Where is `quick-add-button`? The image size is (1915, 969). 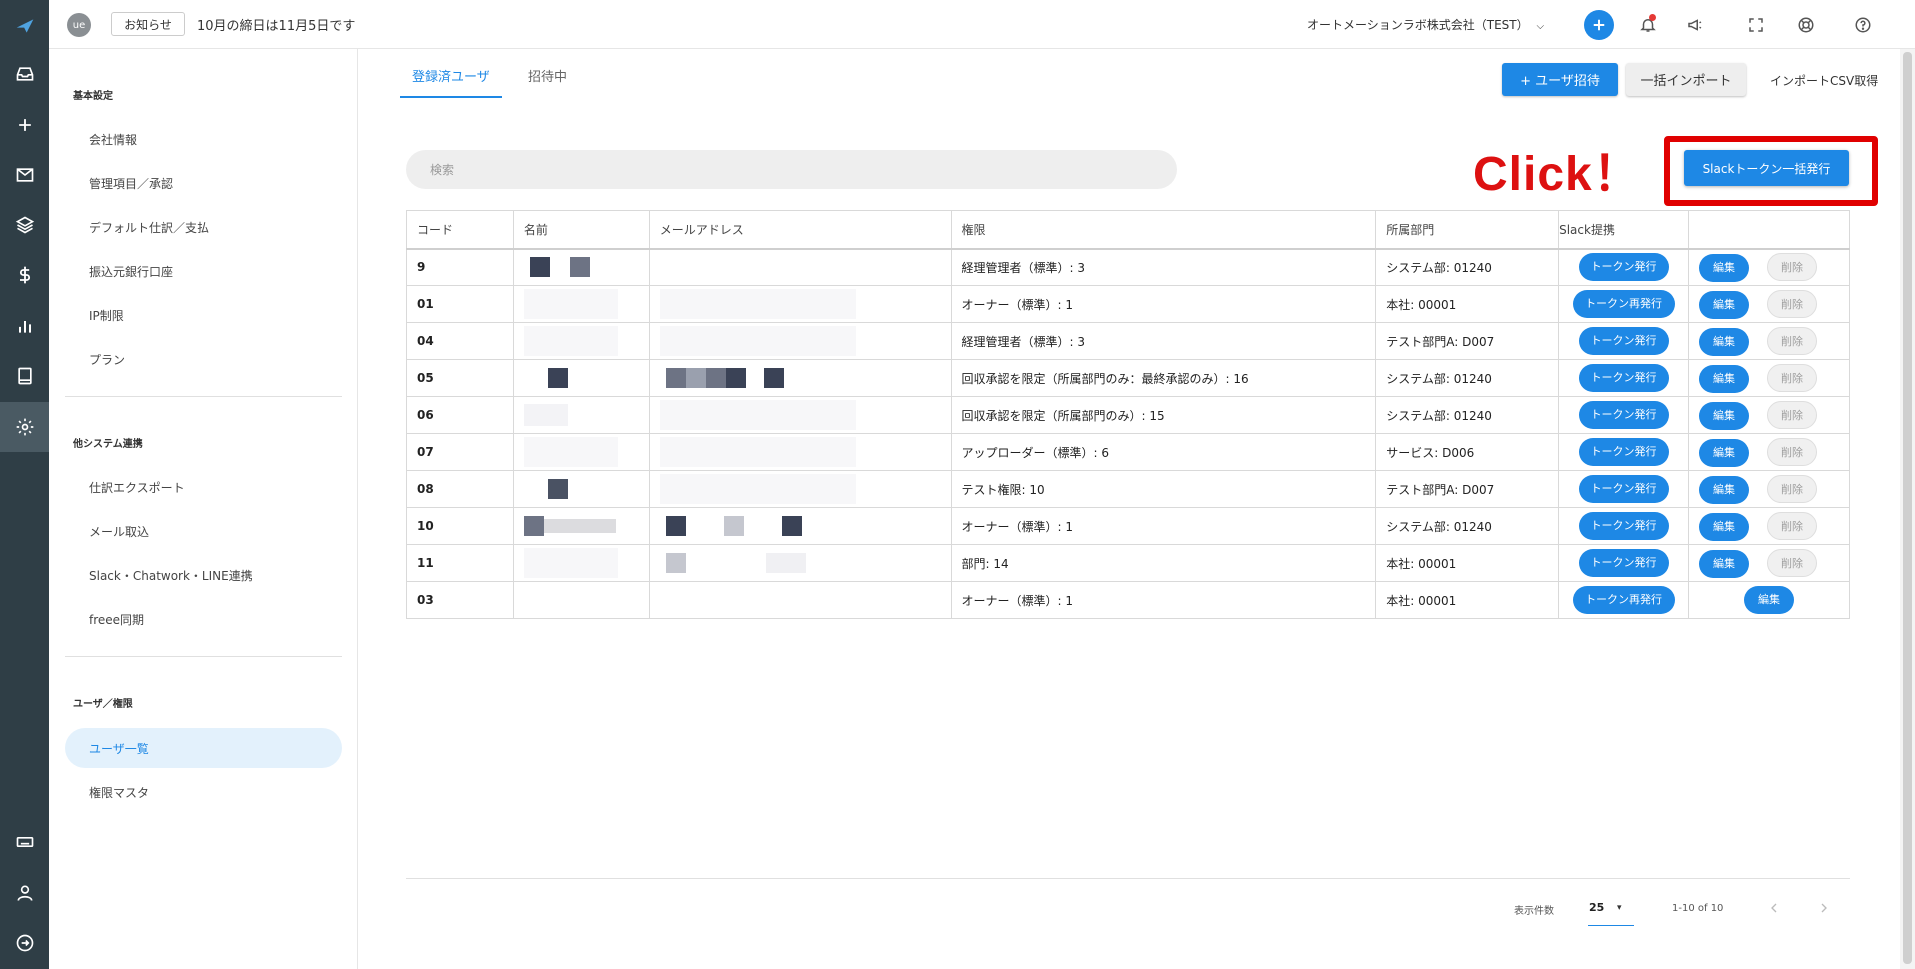 quick-add-button is located at coordinates (1599, 25).